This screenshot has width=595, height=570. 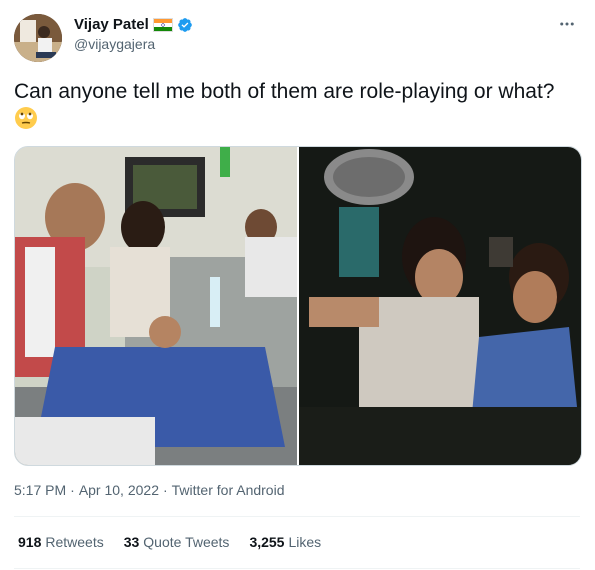 What do you see at coordinates (111, 25) in the screenshot?
I see `display-name: Vijay Patel` at bounding box center [111, 25].